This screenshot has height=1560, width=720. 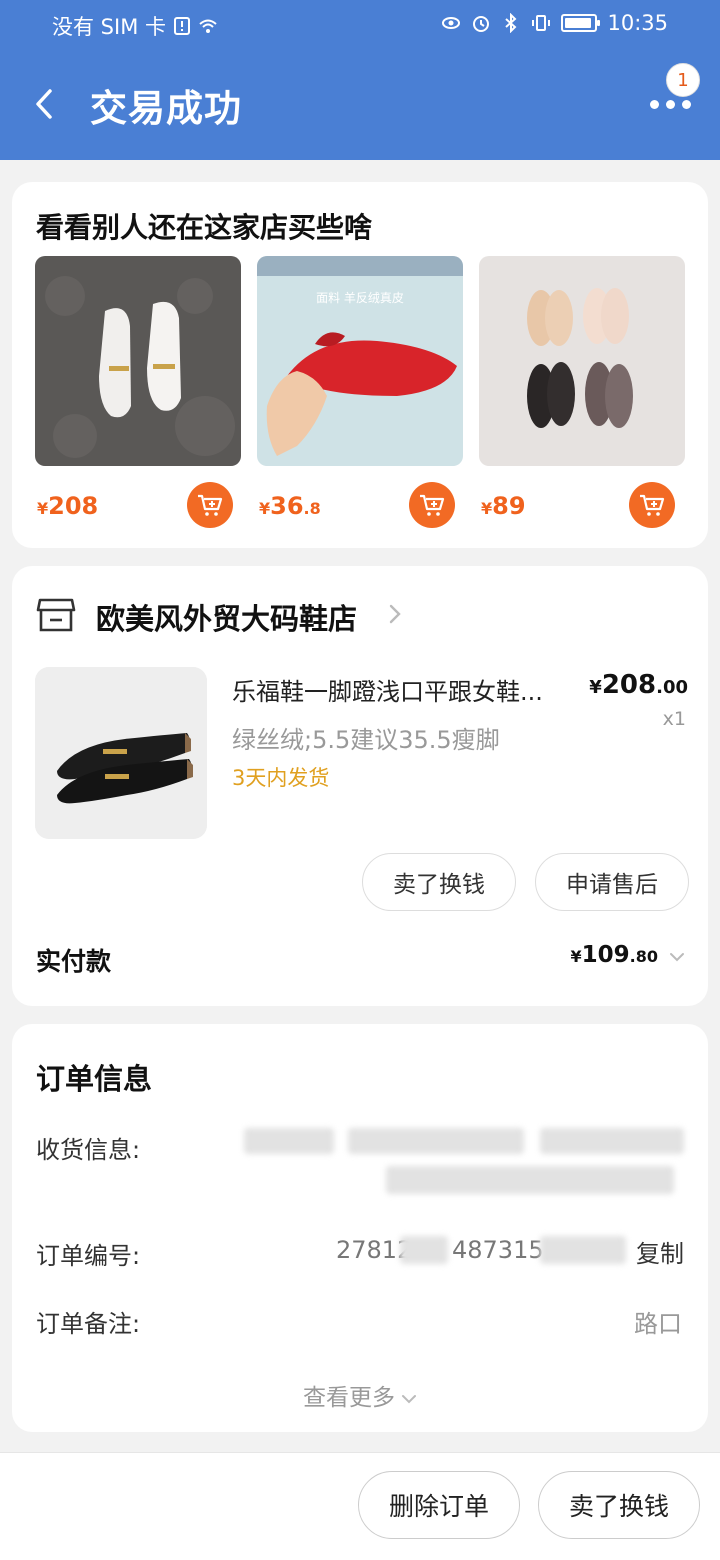 I want to click on paid-label: 实付款, so click(x=74, y=961).